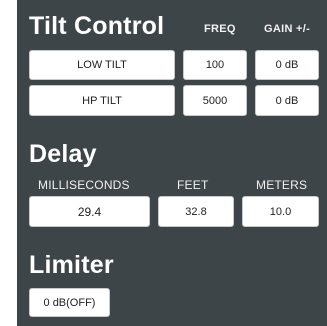 This screenshot has height=326, width=327. Describe the element at coordinates (287, 100) in the screenshot. I see `hp-tilt-gain-field: 0 dB` at that location.